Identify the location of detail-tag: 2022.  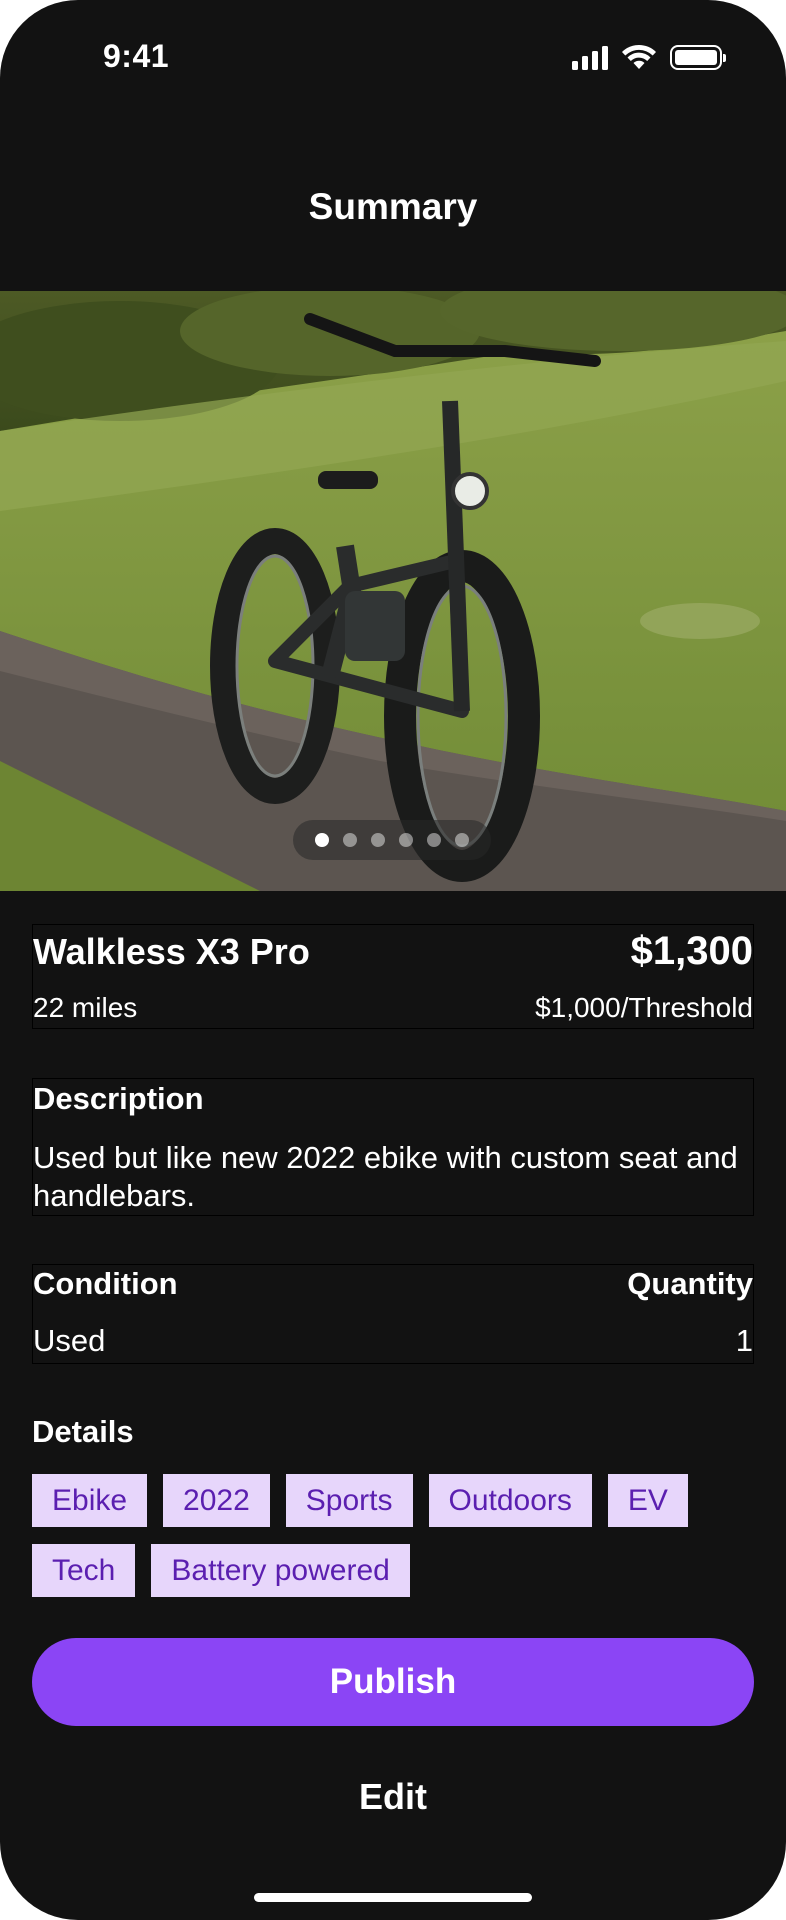
(216, 1500).